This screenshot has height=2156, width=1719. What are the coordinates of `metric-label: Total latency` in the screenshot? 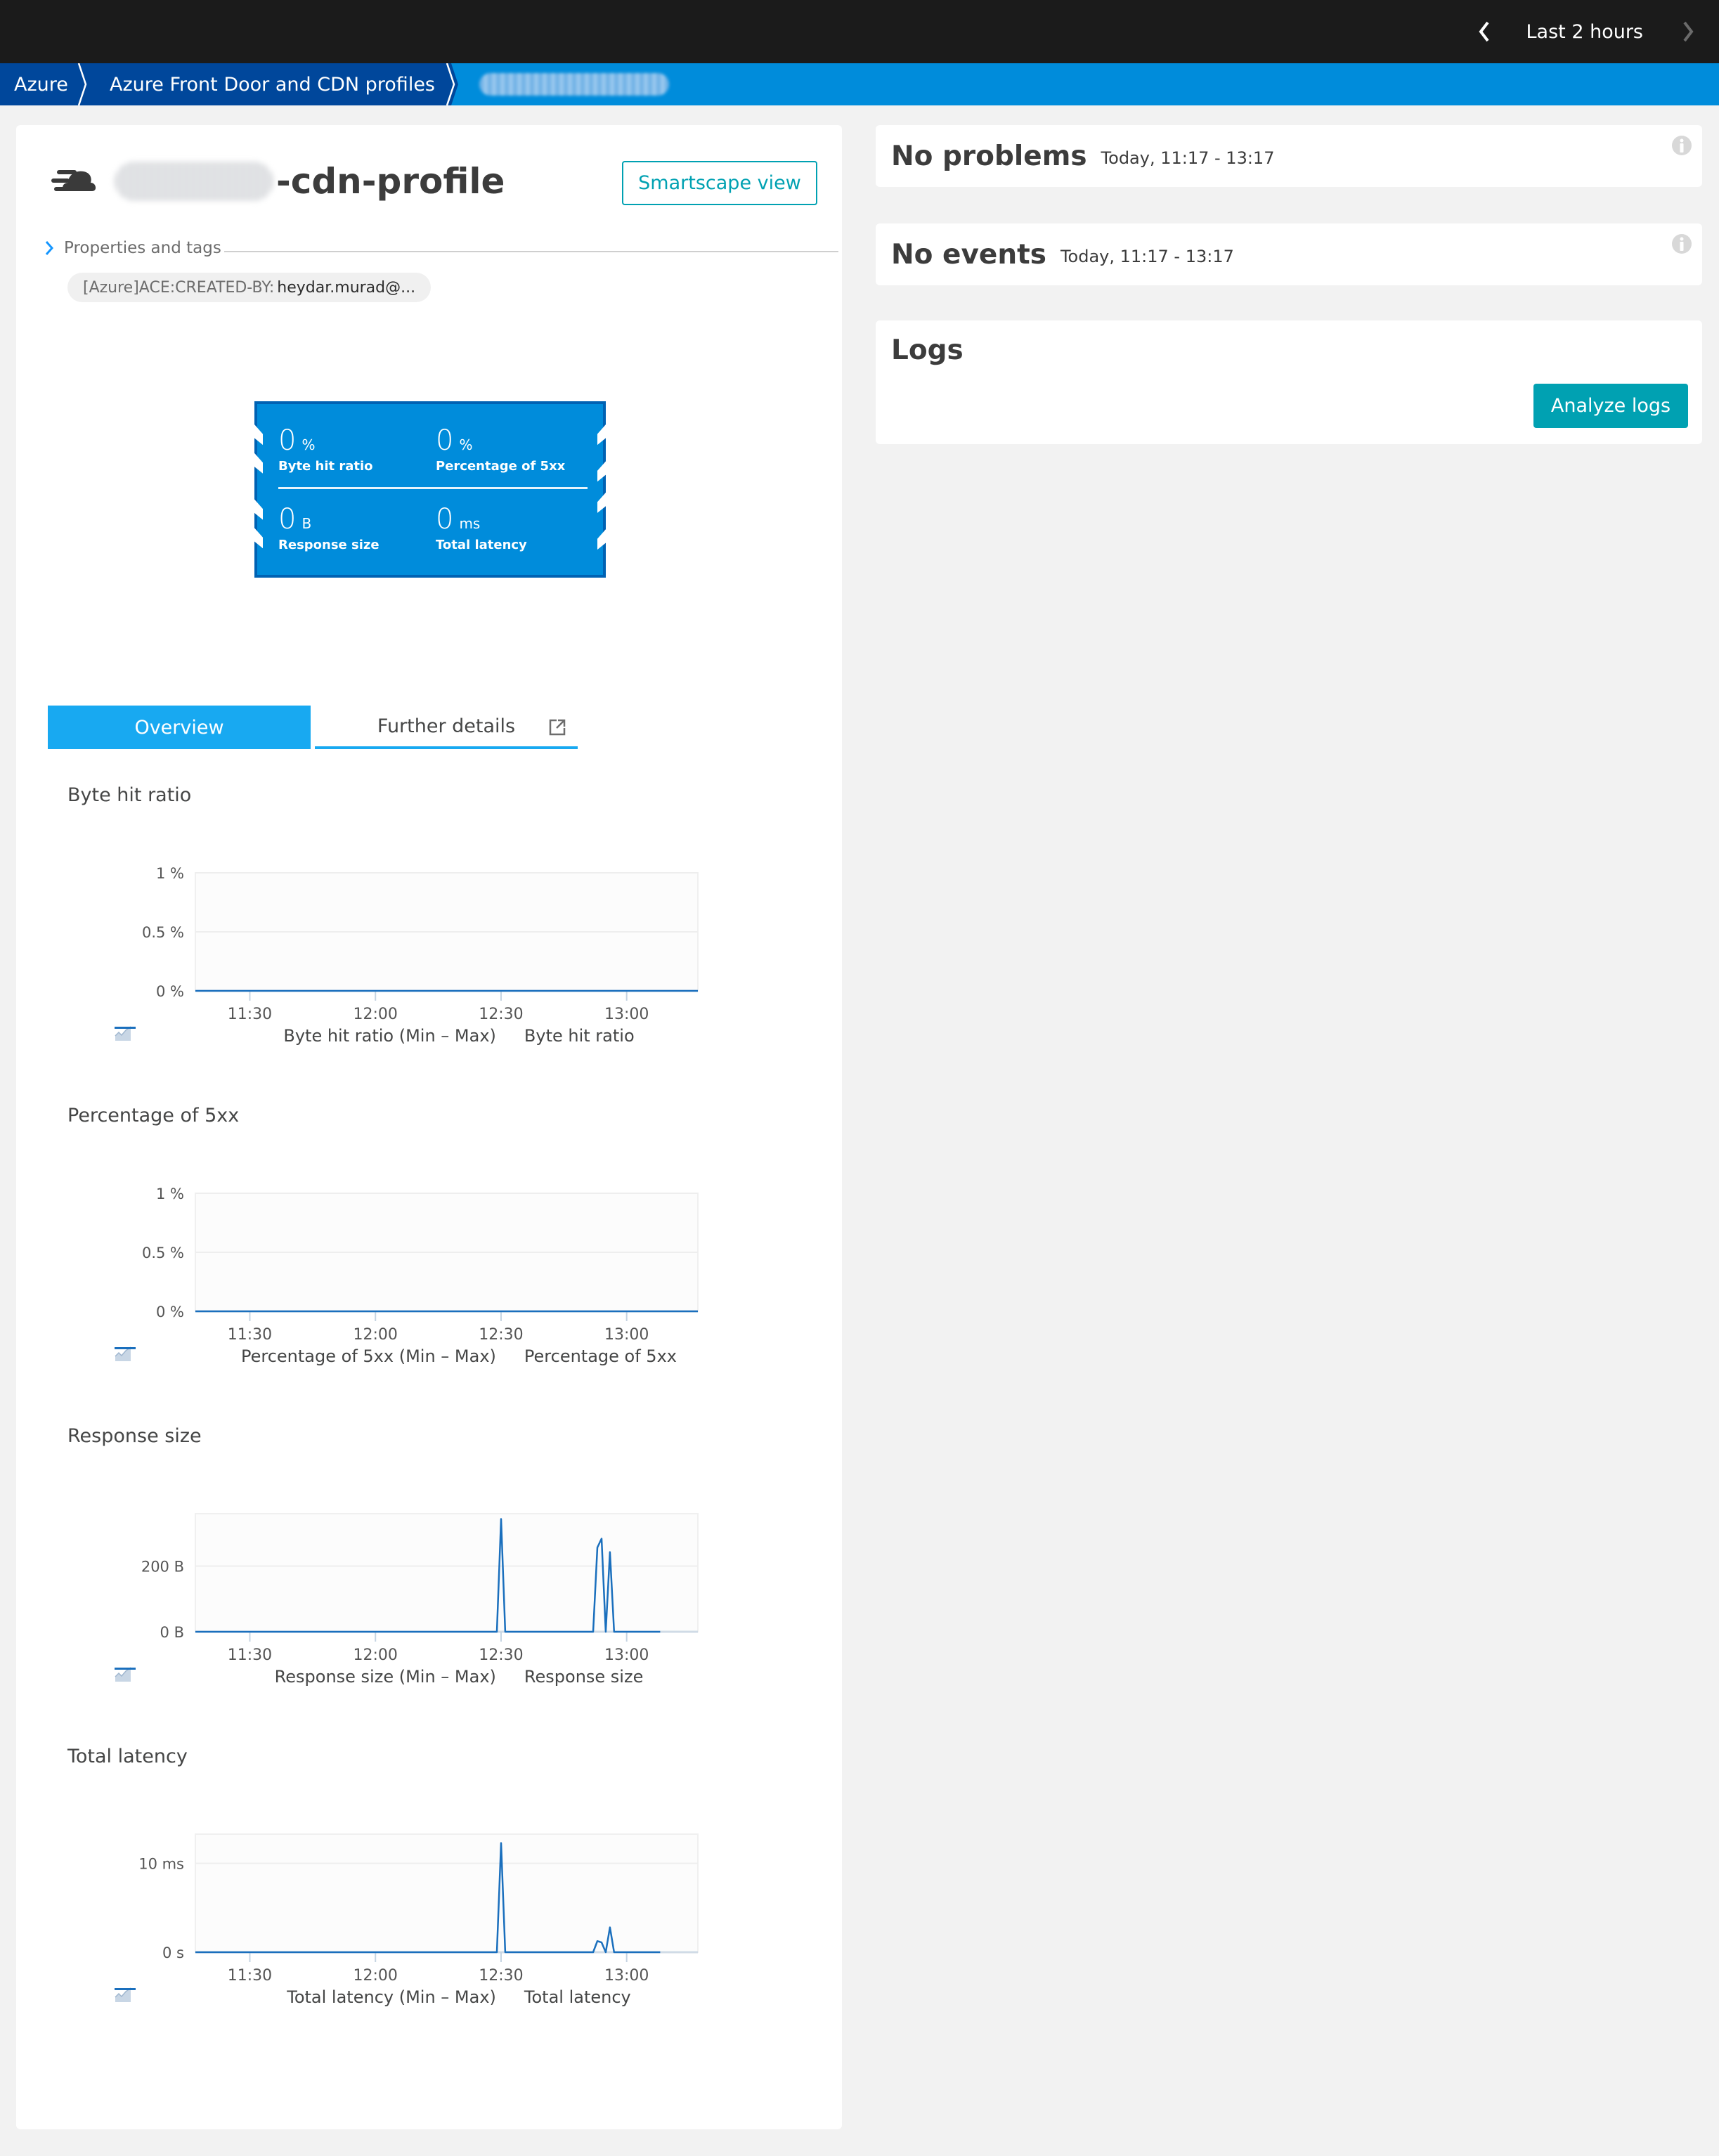 It's located at (481, 545).